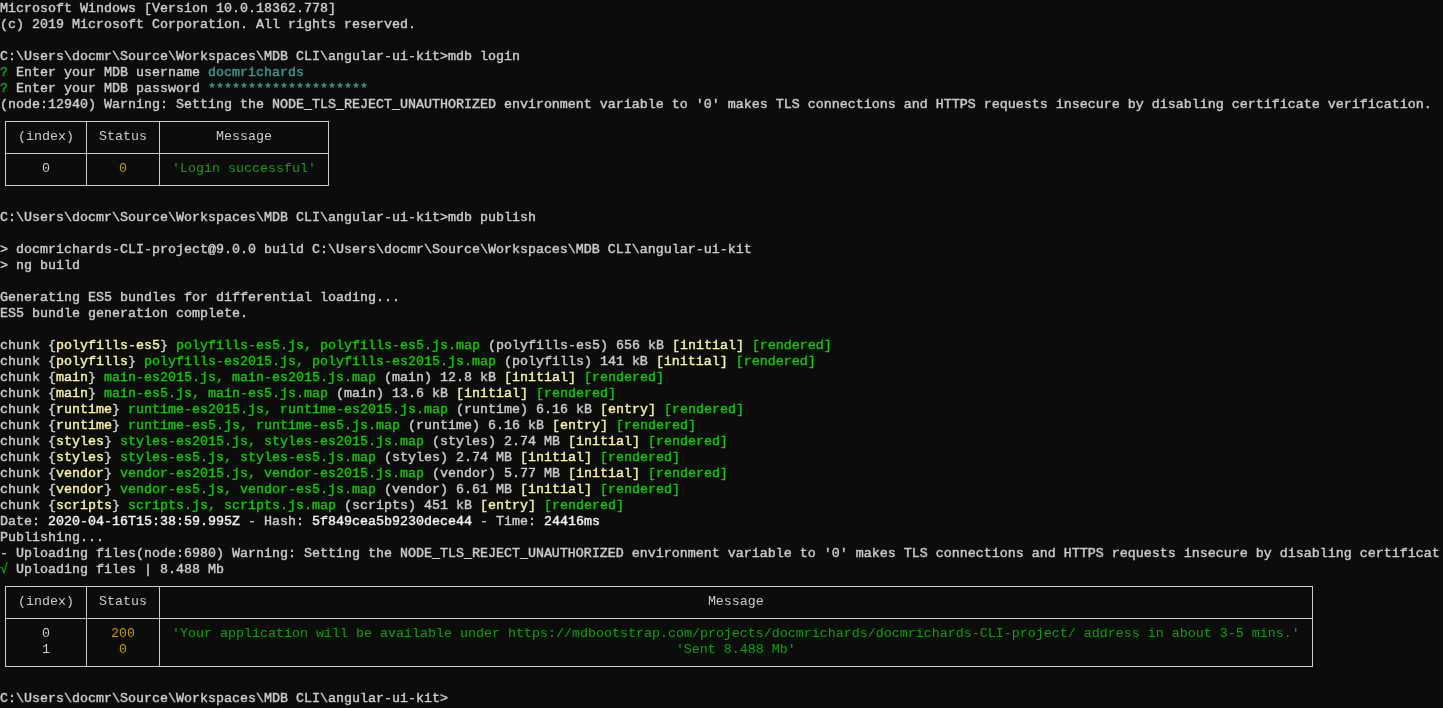 The width and height of the screenshot is (1443, 708). Describe the element at coordinates (248, 457) in the screenshot. I see `console-text: styles-es5.js, styles-es5.js.map` at that location.